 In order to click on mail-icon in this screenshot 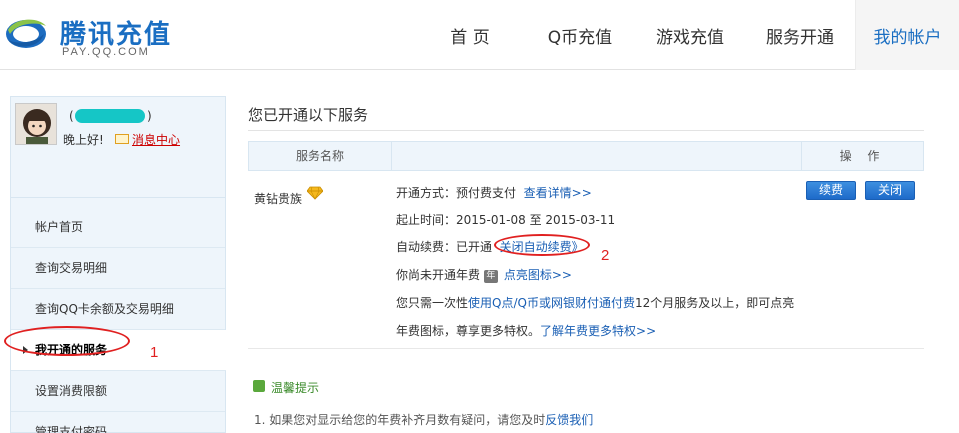, I will do `click(122, 139)`.